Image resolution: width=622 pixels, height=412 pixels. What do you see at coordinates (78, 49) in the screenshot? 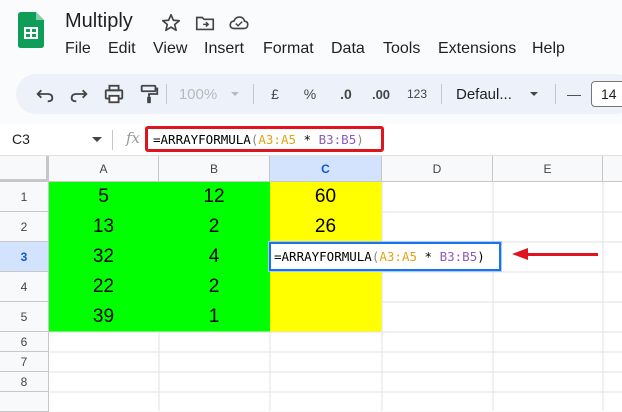
I see `menu-file: File` at bounding box center [78, 49].